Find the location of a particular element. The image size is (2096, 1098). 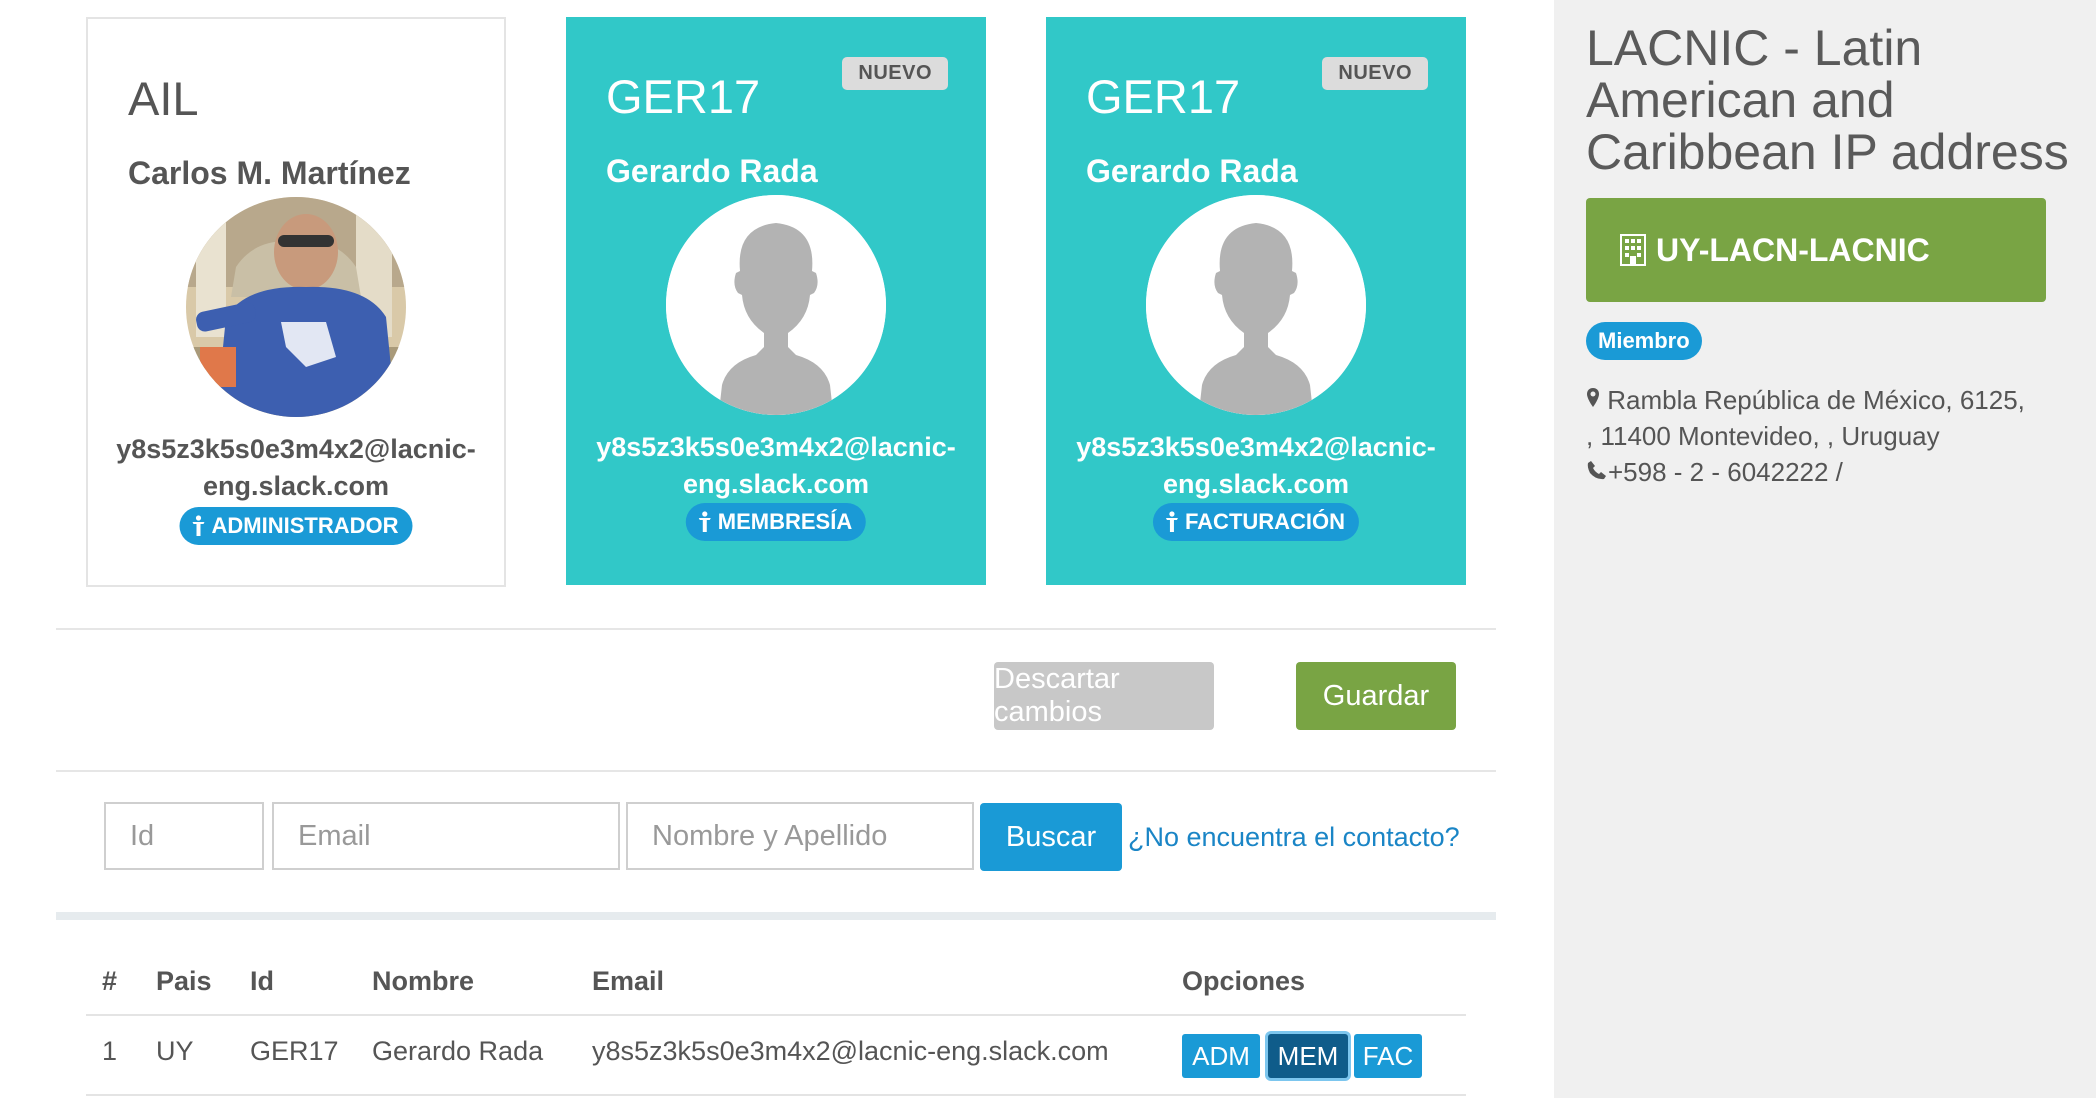

address-line-1: Rambla República de México, 6125, is located at coordinates (1816, 400).